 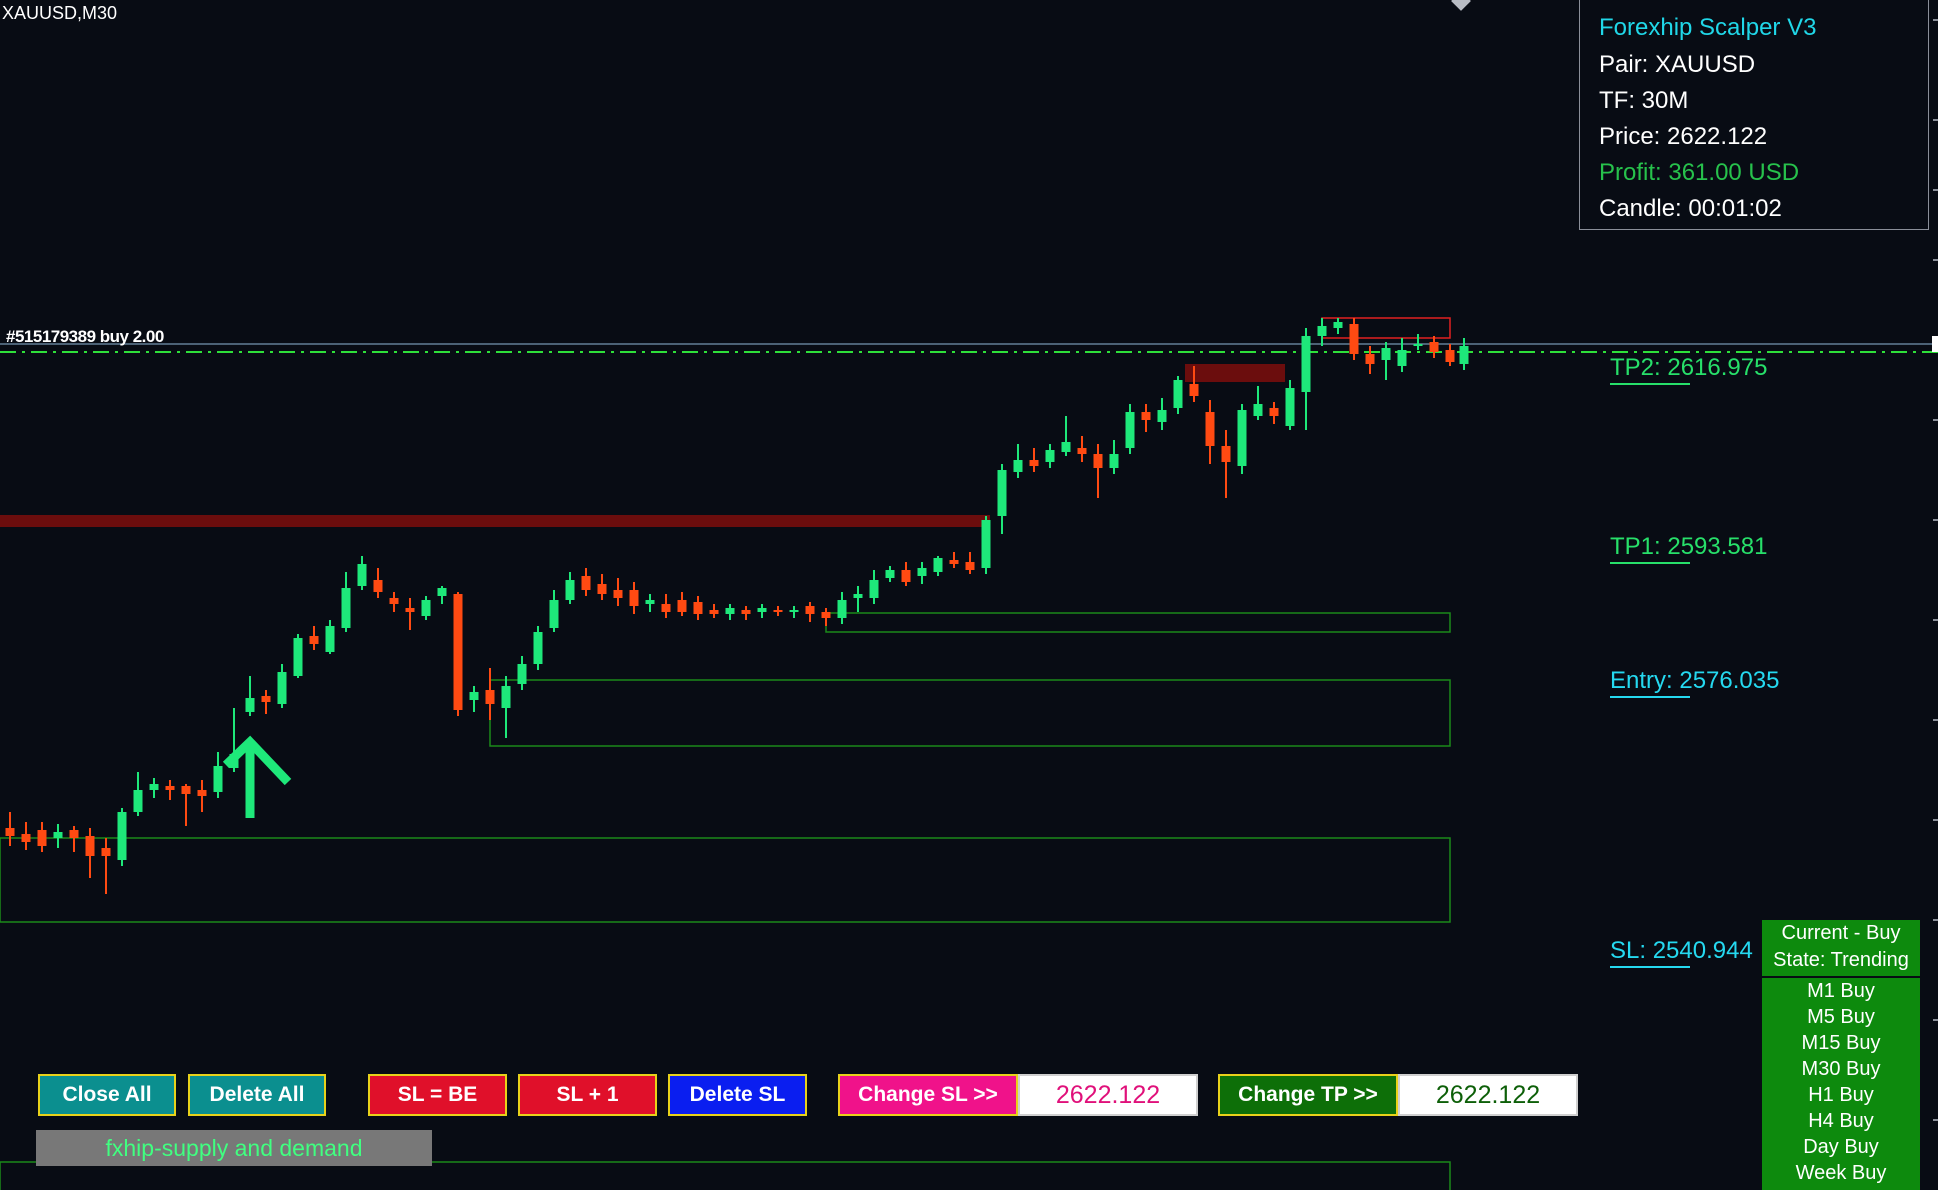 I want to click on close-all-button: Close All, so click(x=107, y=1095).